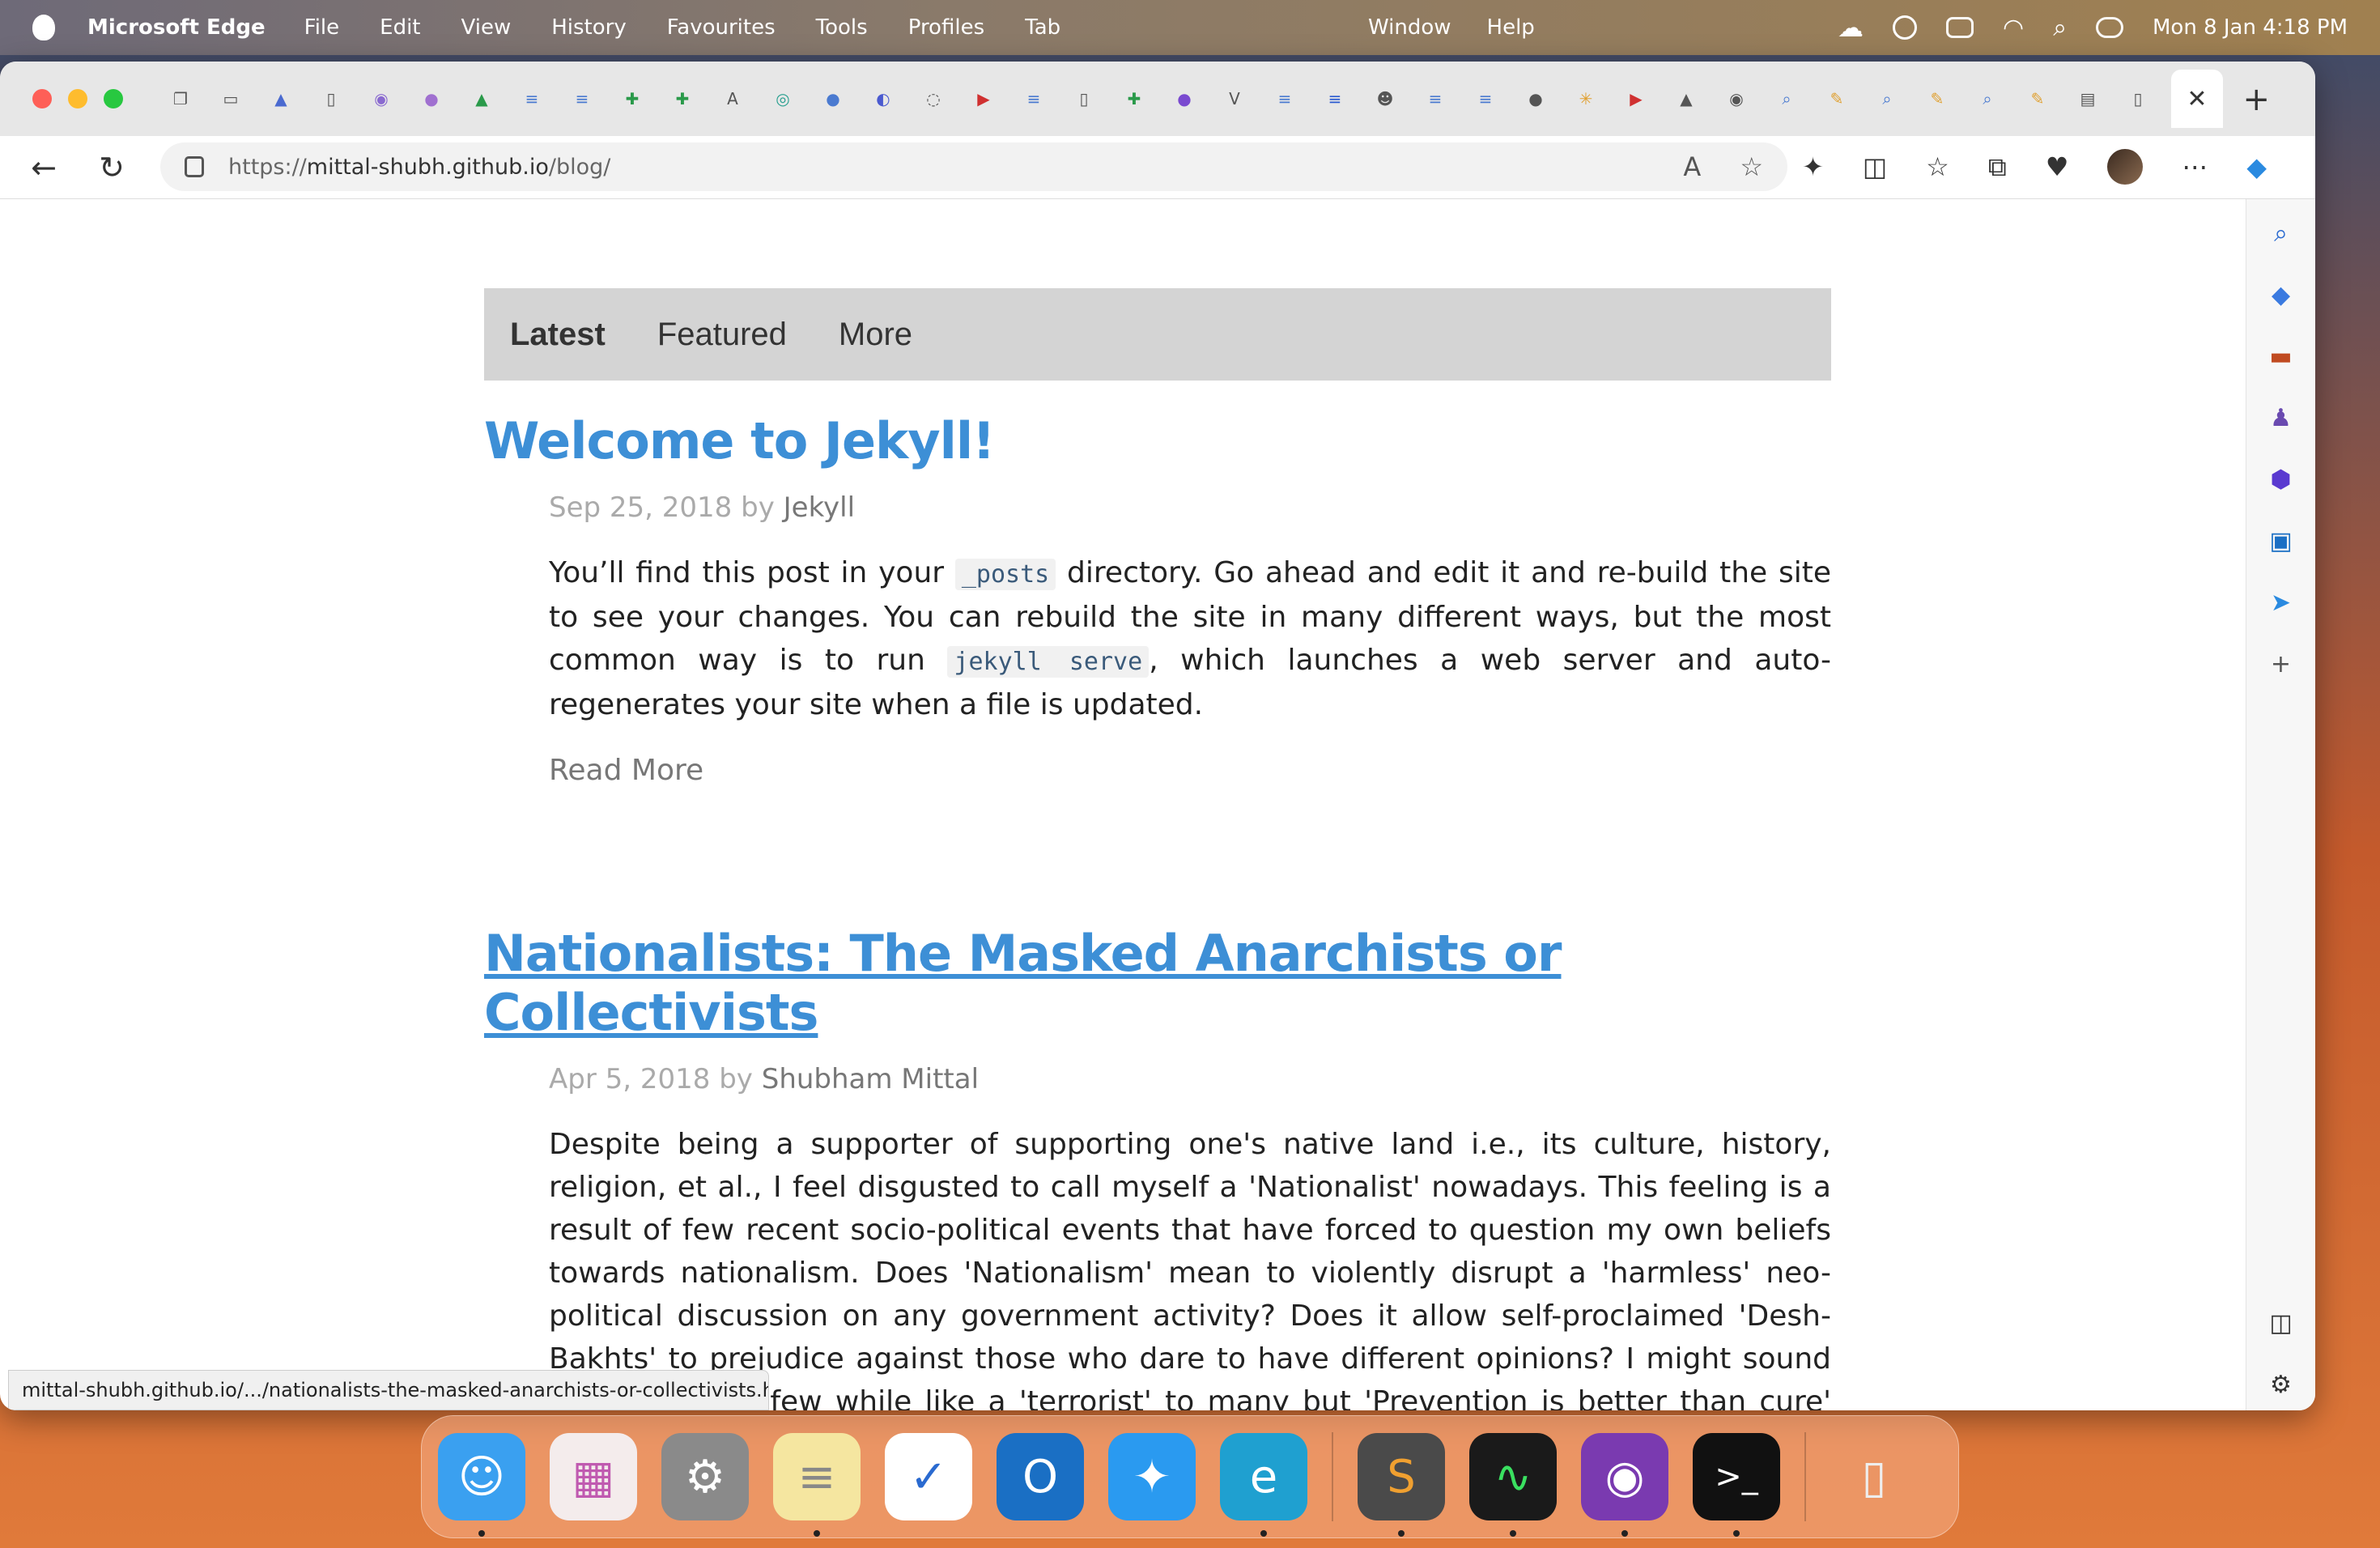 The image size is (2380, 1548). Describe the element at coordinates (1692, 166) in the screenshot. I see `read-aloud-icon: A` at that location.